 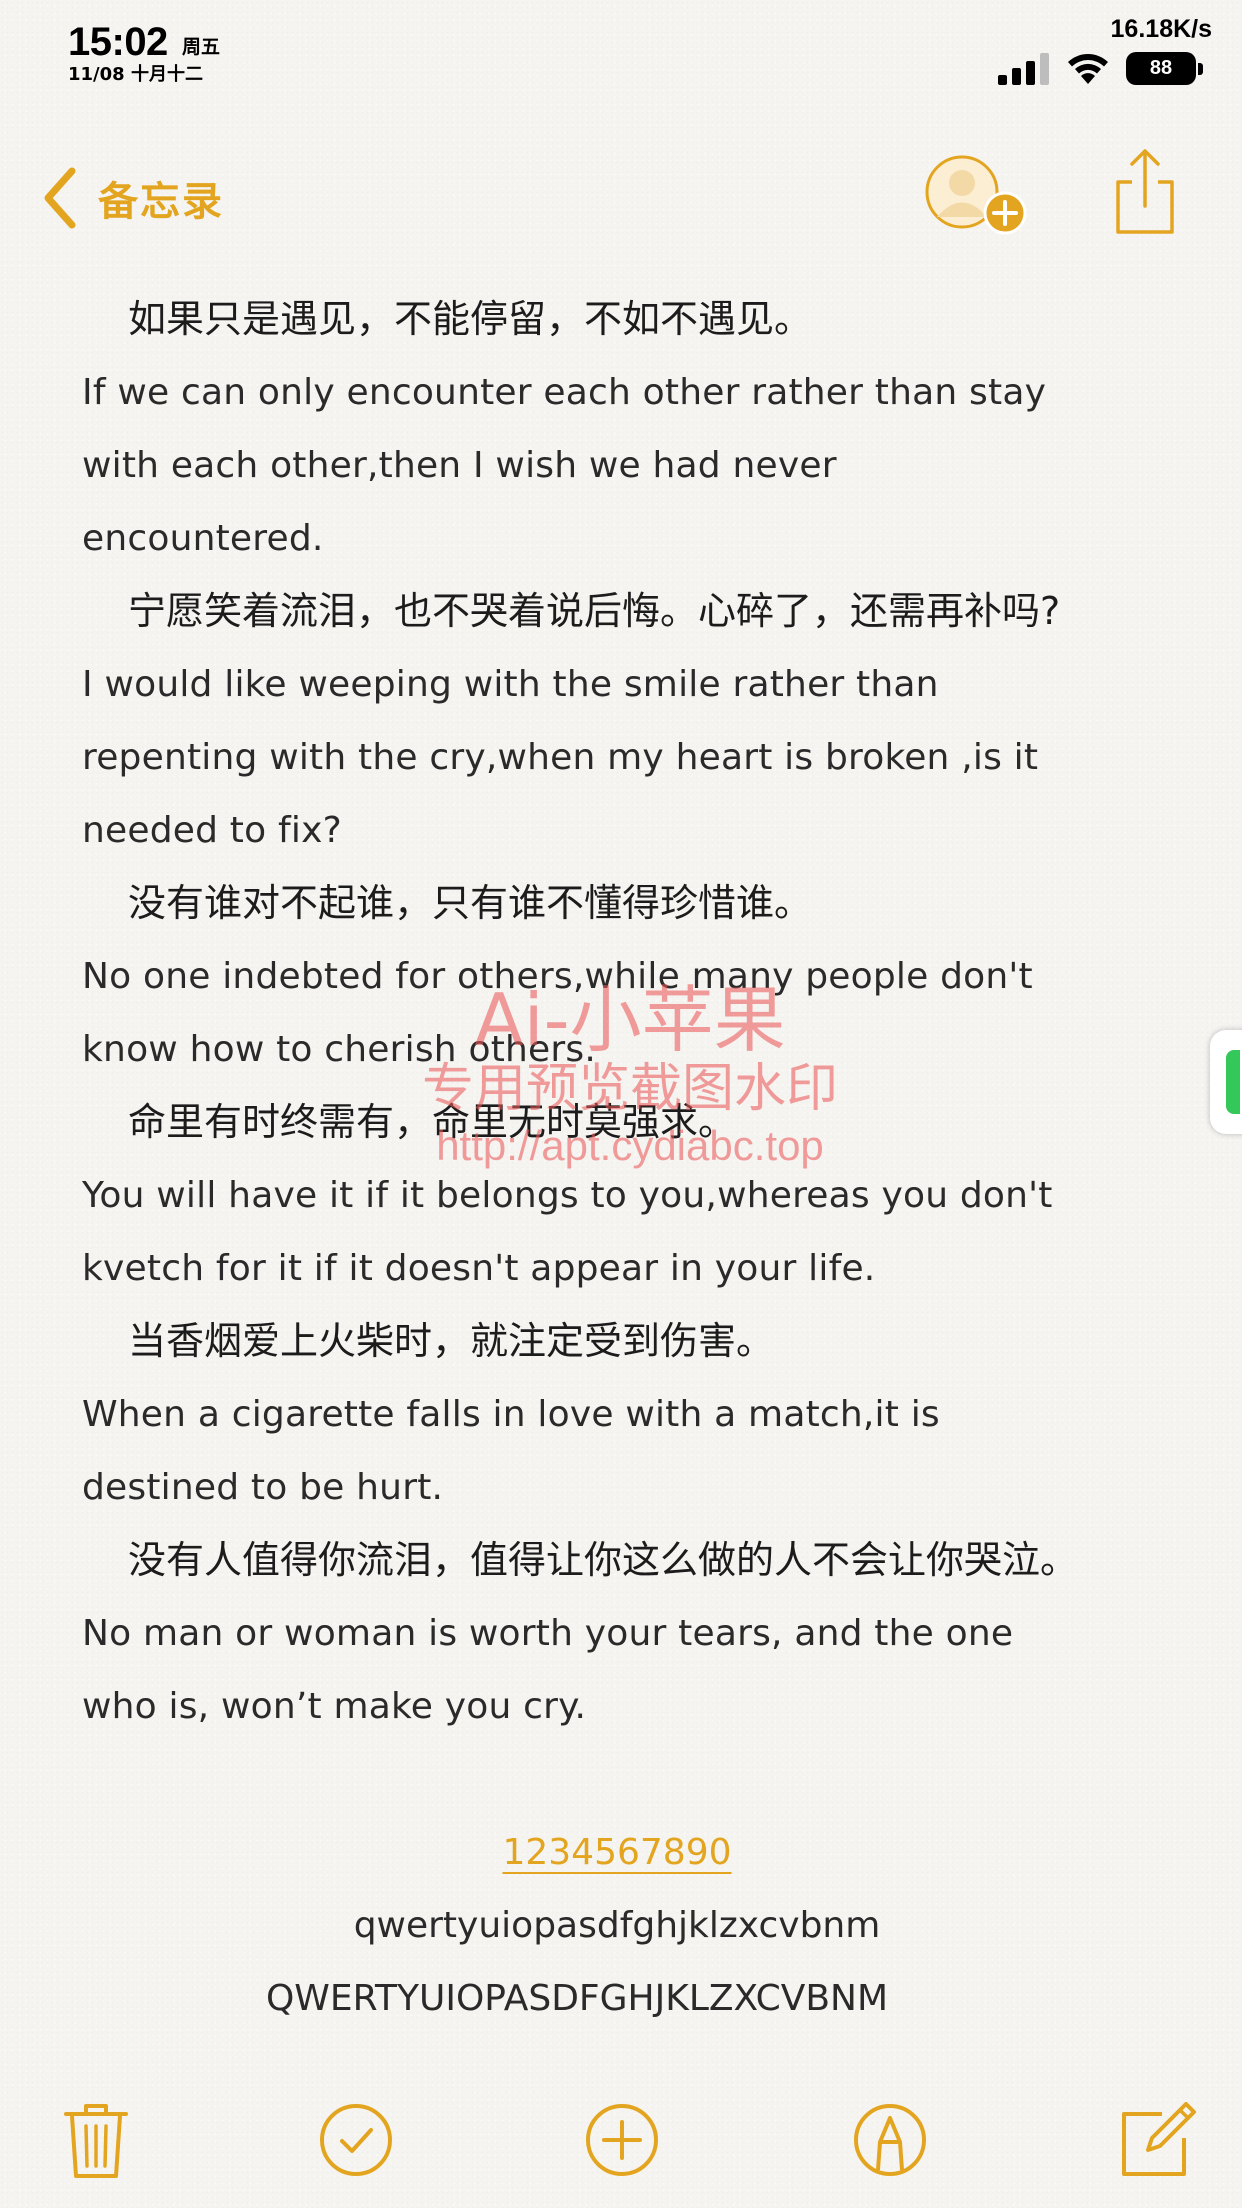 I want to click on add-icon, so click(x=622, y=2140).